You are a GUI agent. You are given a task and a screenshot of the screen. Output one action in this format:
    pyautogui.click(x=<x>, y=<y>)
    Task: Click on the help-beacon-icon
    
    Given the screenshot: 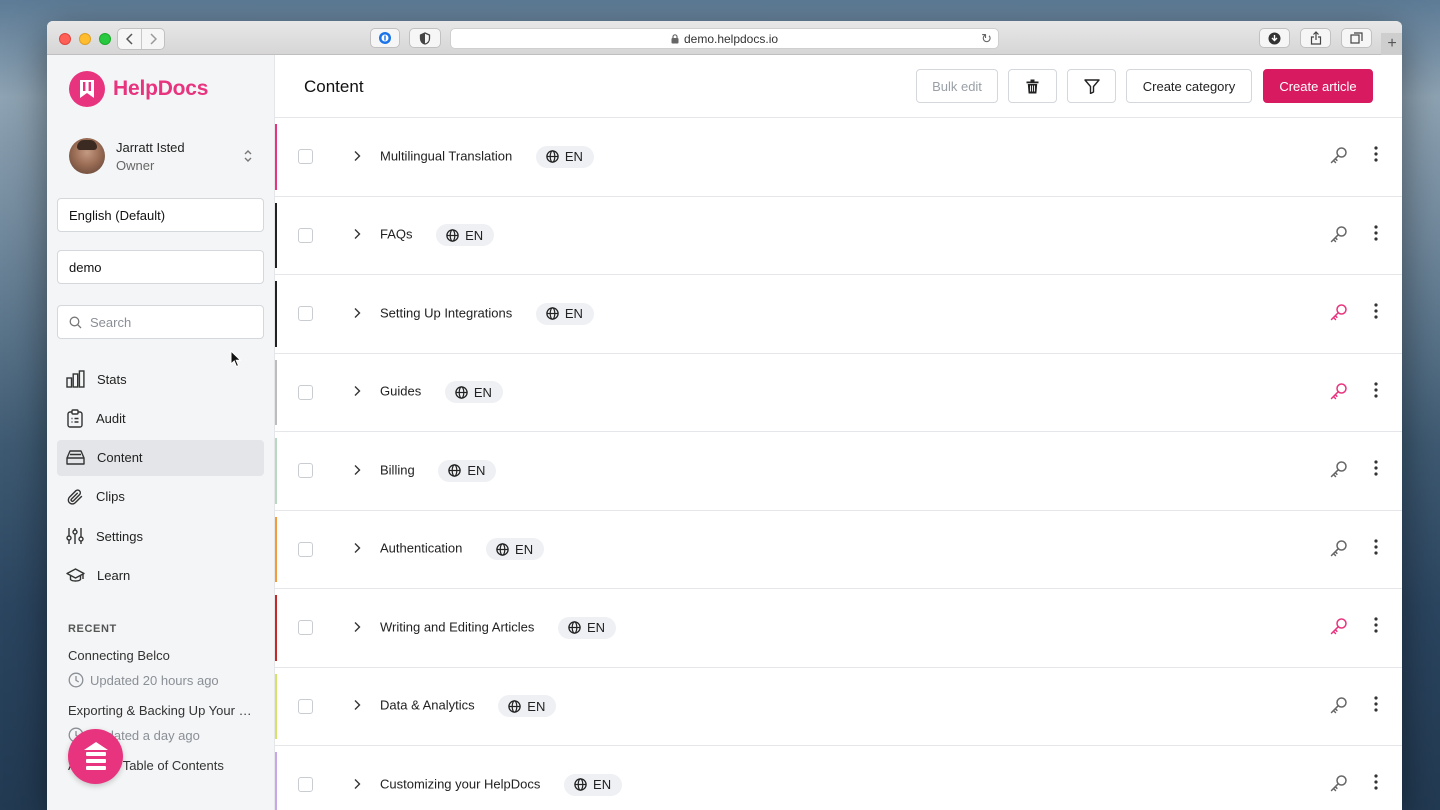 What is the action you would take?
    pyautogui.click(x=95, y=755)
    